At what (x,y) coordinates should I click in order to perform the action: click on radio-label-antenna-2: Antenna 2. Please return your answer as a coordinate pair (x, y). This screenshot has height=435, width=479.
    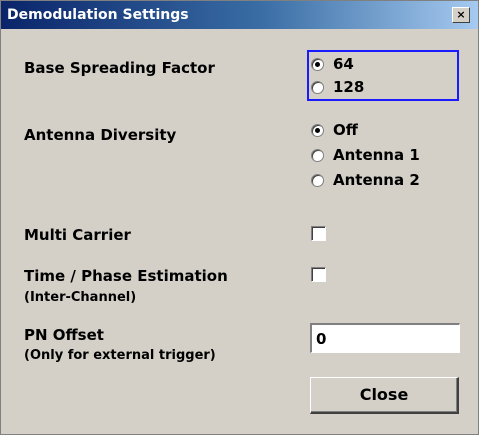
    Looking at the image, I should click on (376, 179).